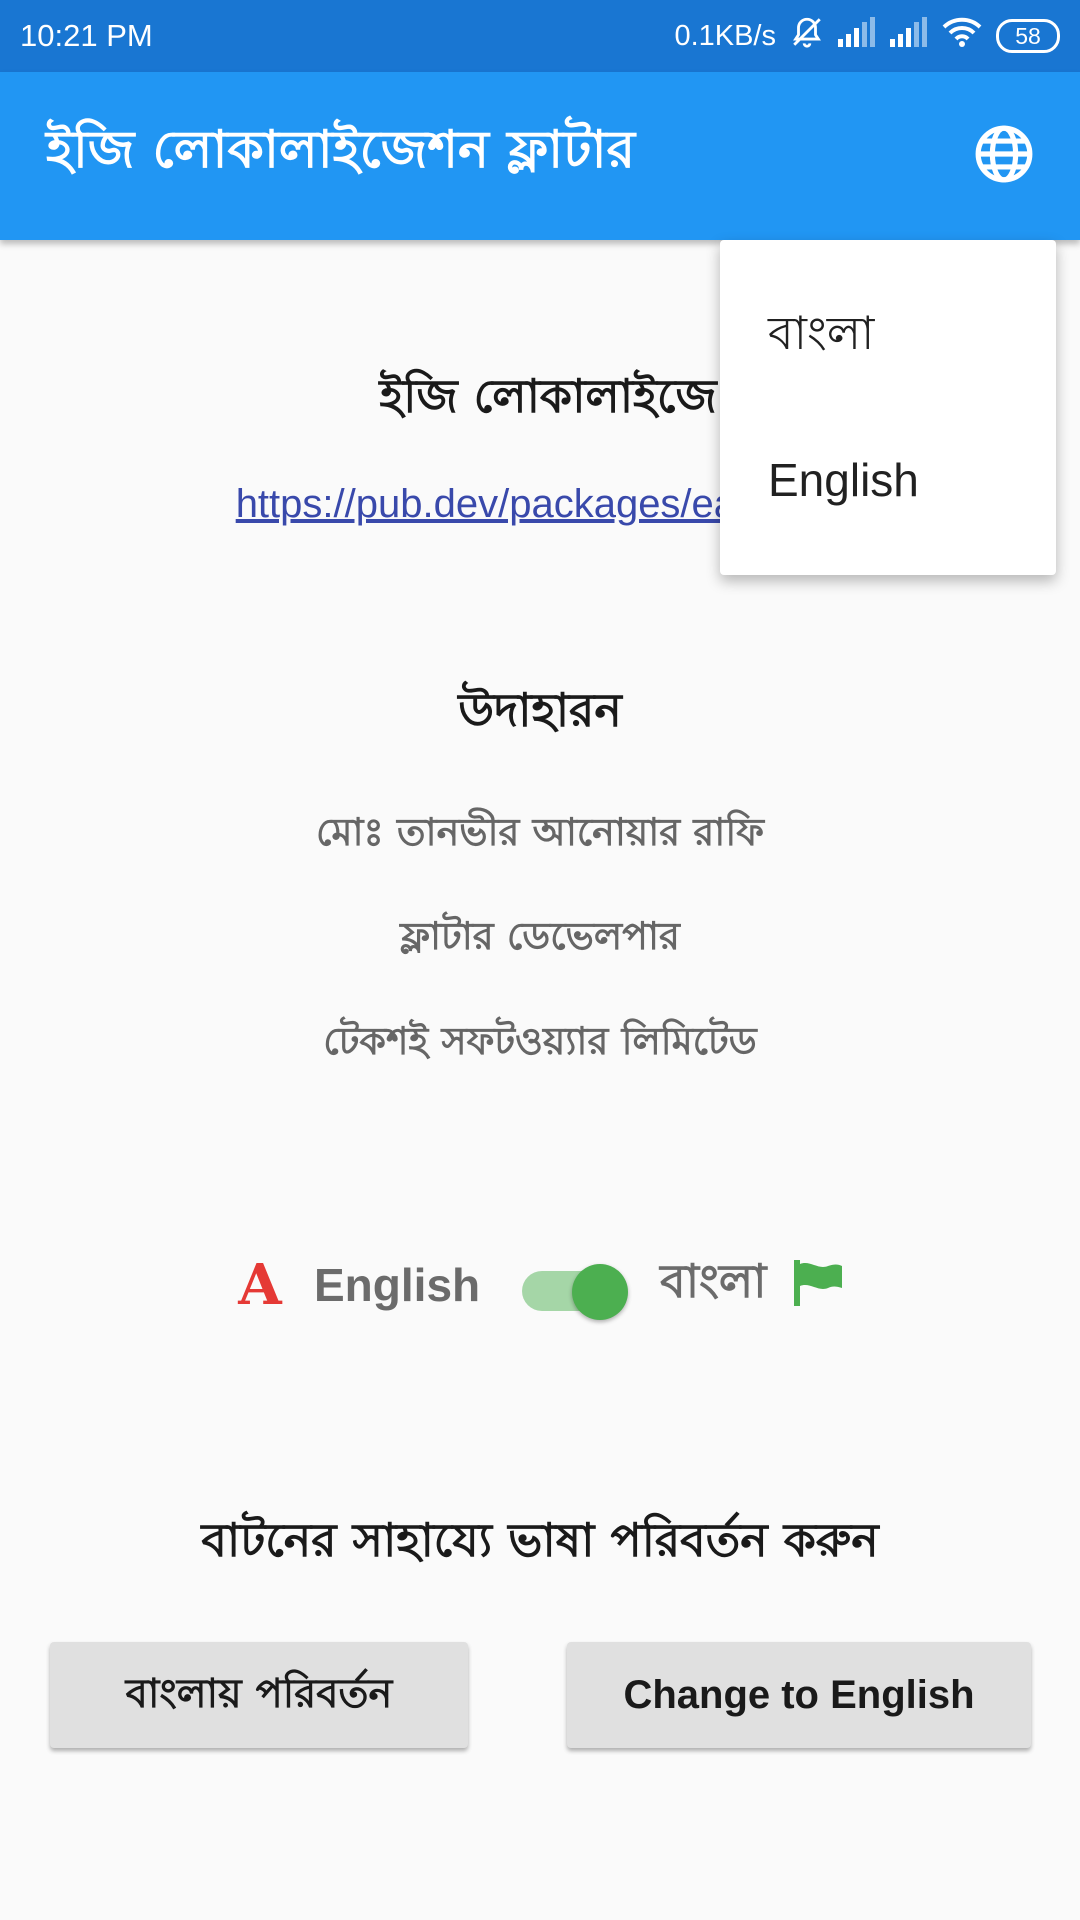  I want to click on menu-item-bangla: বাংলা, so click(888, 333).